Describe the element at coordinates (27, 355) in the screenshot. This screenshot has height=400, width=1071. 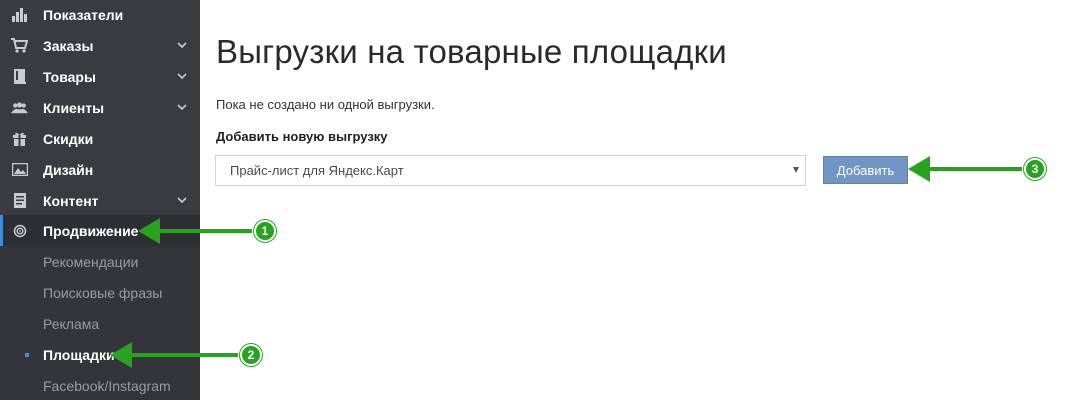
I see `active-indicator` at that location.